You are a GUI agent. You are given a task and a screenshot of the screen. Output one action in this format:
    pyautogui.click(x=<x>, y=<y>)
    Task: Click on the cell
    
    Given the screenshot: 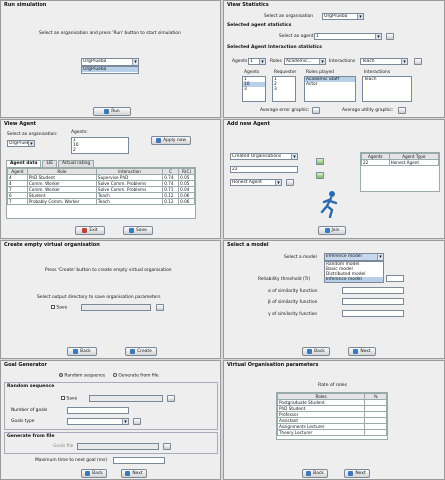 What is the action you would take?
    pyautogui.click(x=375, y=432)
    